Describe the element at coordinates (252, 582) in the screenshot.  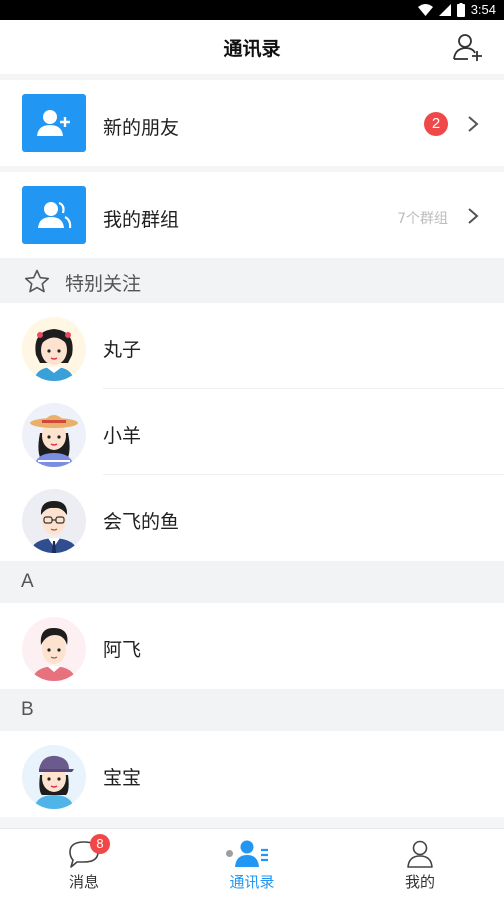
I see `section-header-a: A` at that location.